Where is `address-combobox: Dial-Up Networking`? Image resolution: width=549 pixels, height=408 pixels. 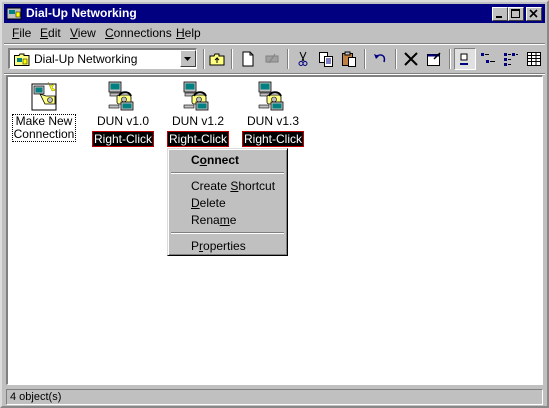
address-combobox: Dial-Up Networking is located at coordinates (102, 58).